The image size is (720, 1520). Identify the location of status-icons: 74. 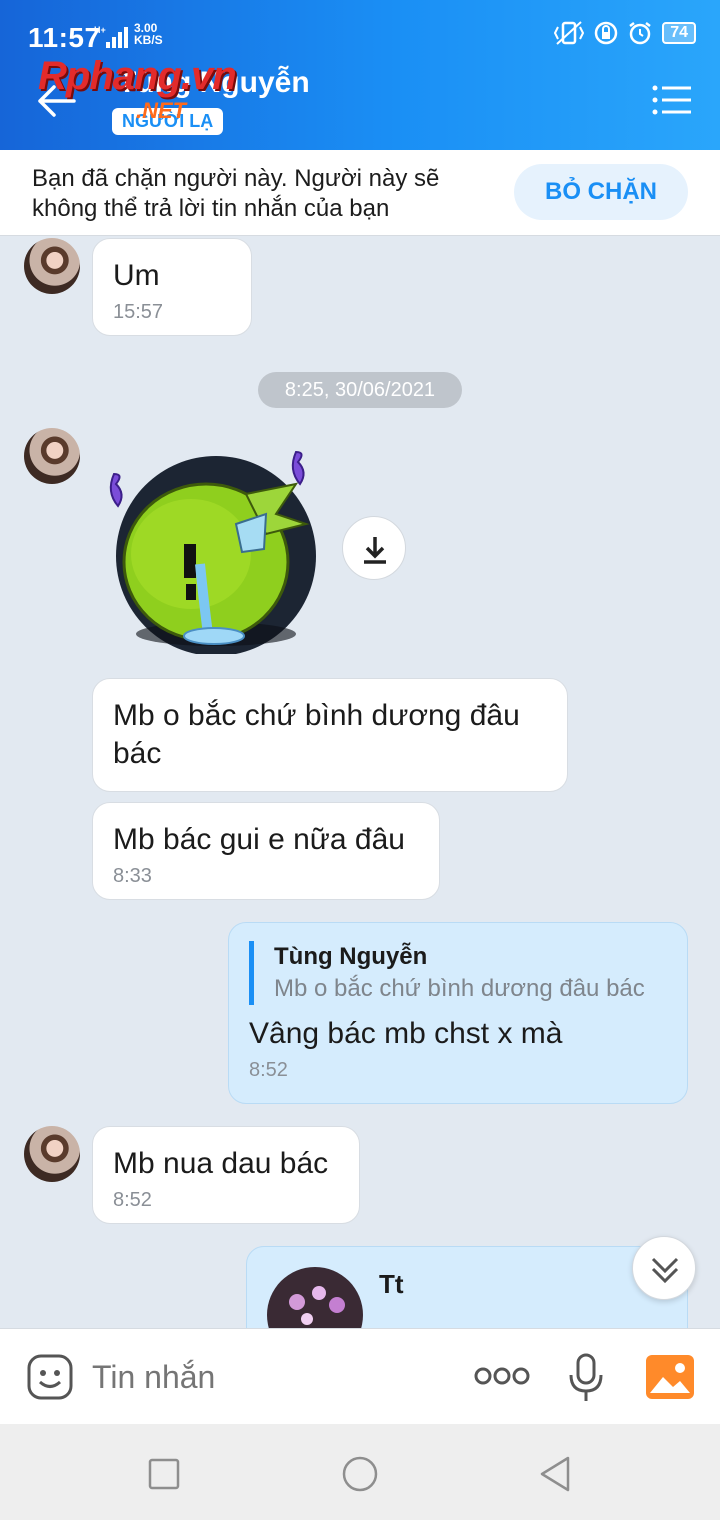
(625, 33).